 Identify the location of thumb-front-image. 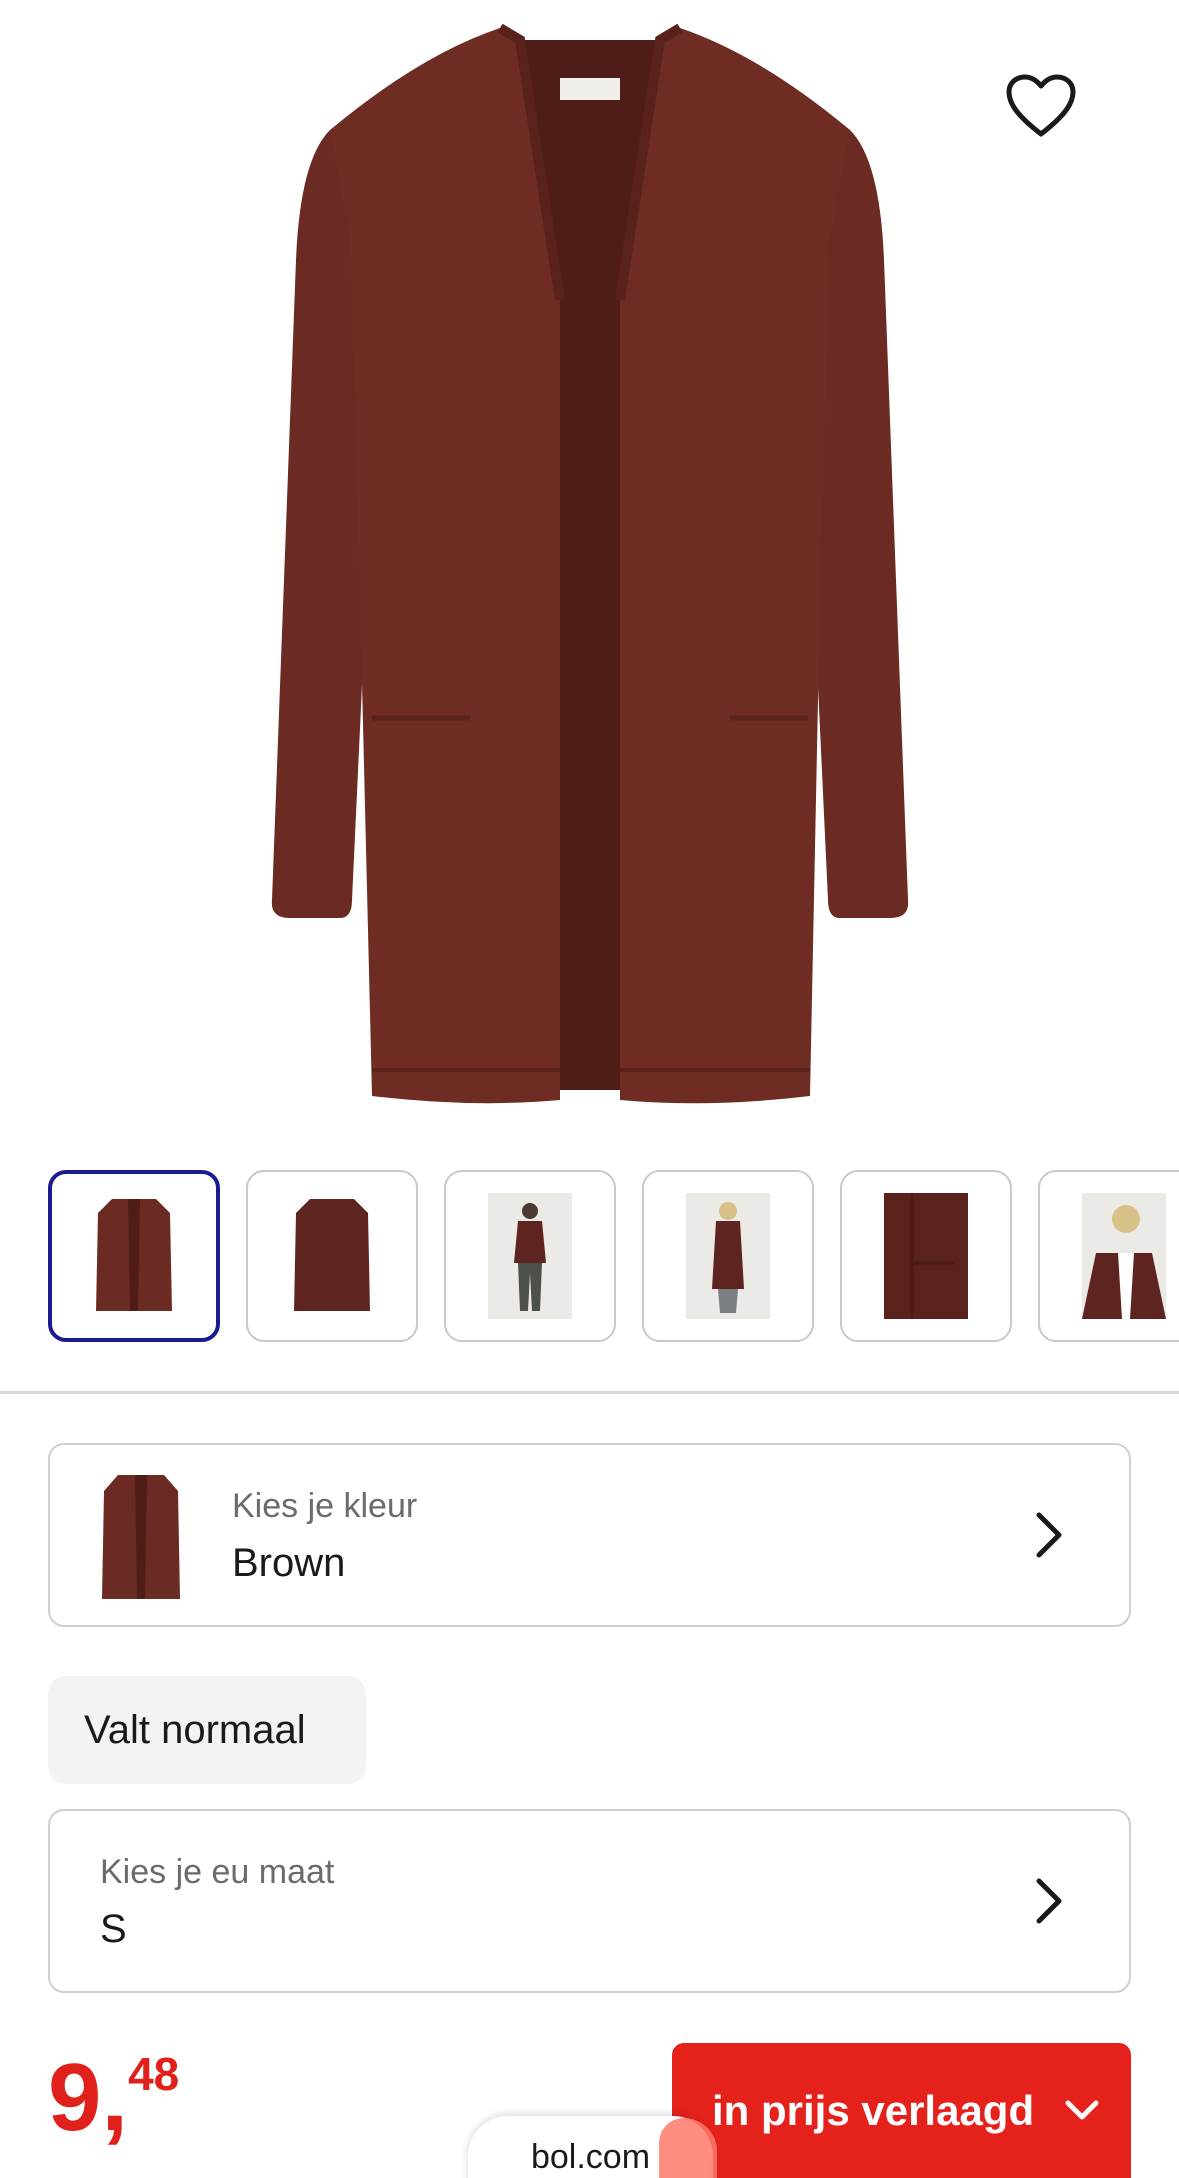
(134, 1255).